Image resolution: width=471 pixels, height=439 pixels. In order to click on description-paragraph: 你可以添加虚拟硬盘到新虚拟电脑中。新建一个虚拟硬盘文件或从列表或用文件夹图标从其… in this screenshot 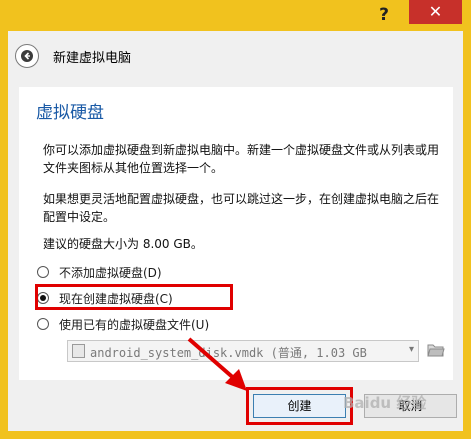, I will do `click(241, 159)`.